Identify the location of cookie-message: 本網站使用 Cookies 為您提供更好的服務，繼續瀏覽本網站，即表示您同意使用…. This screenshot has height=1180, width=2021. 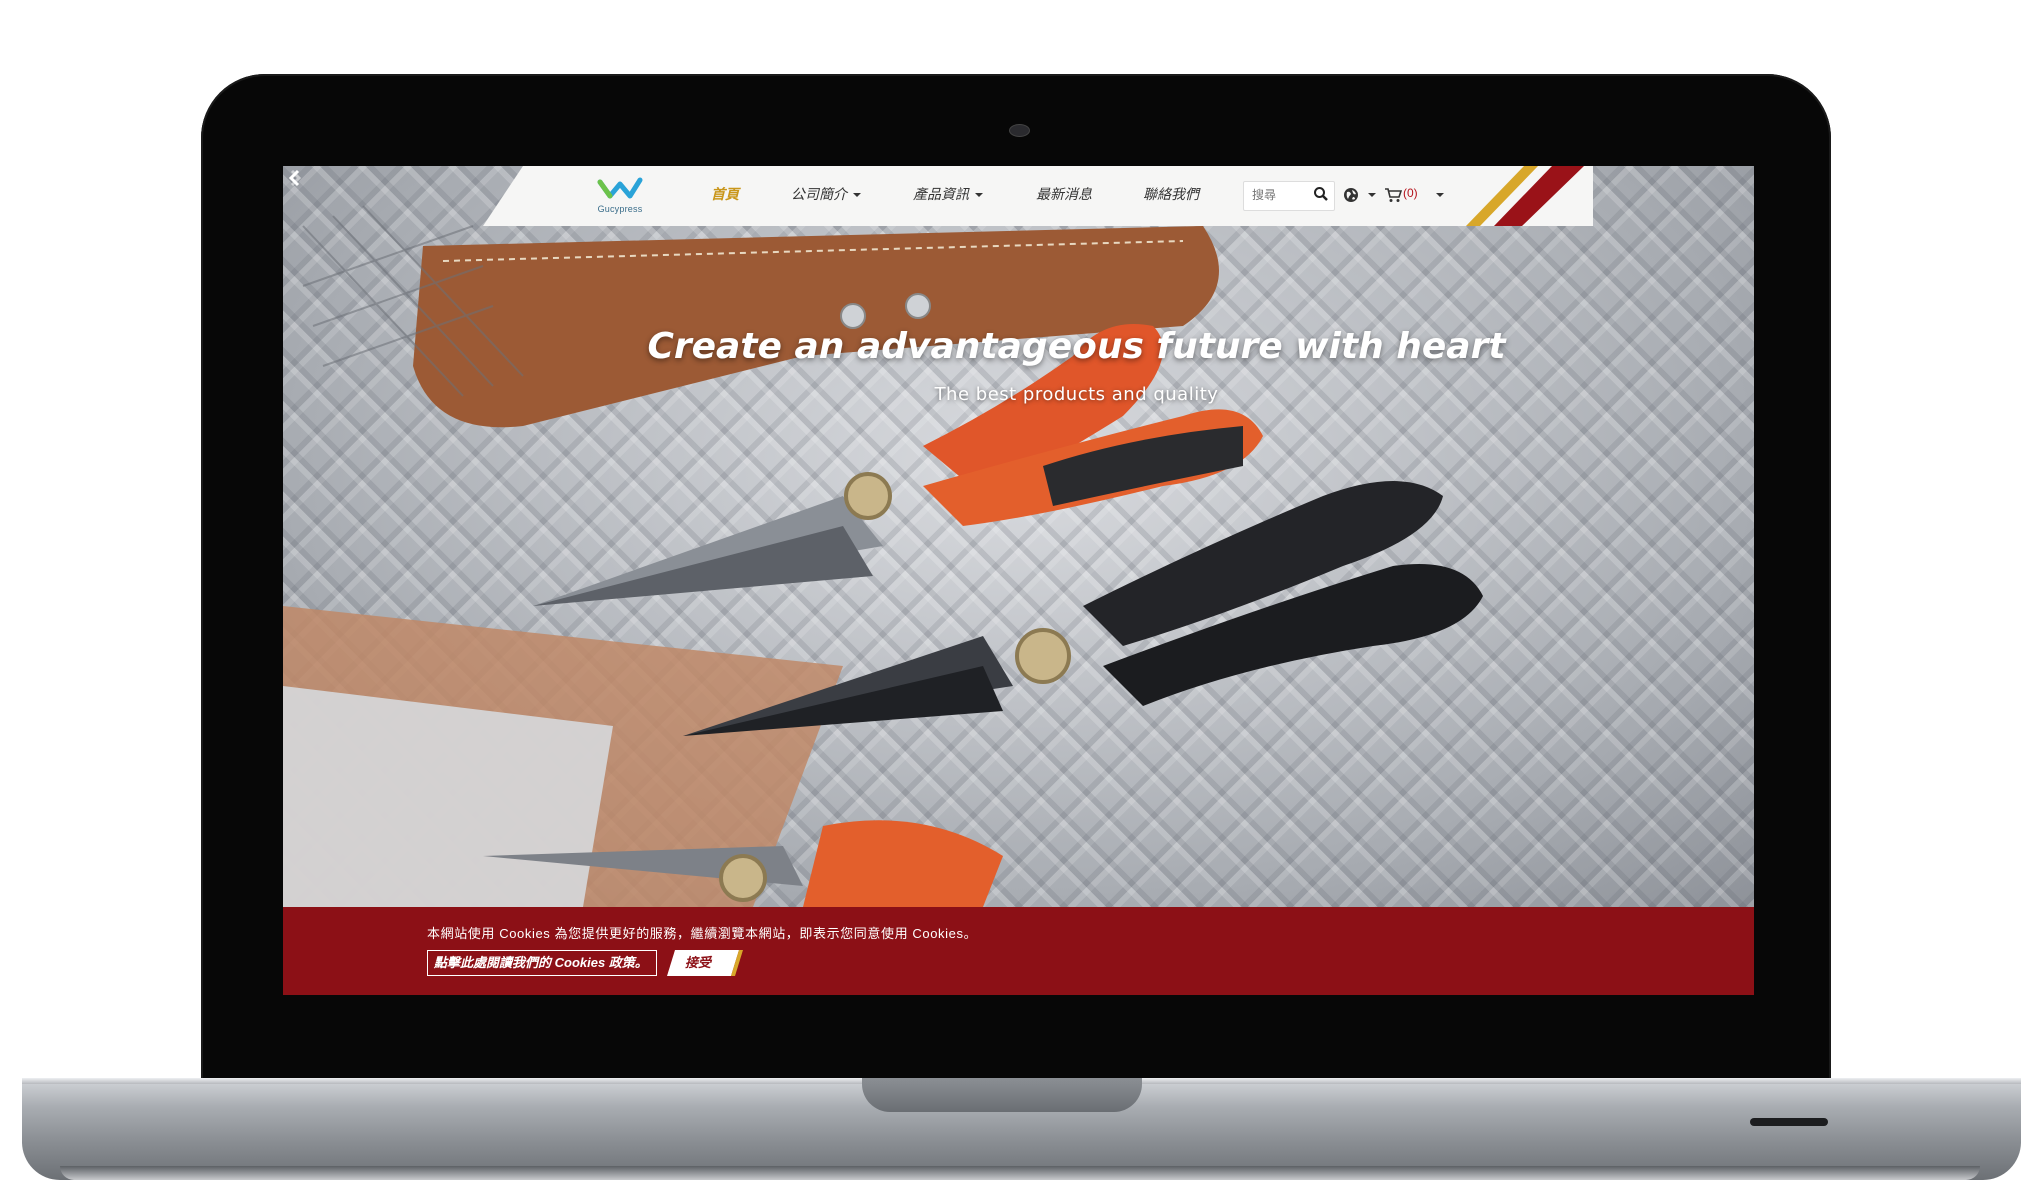
(702, 933).